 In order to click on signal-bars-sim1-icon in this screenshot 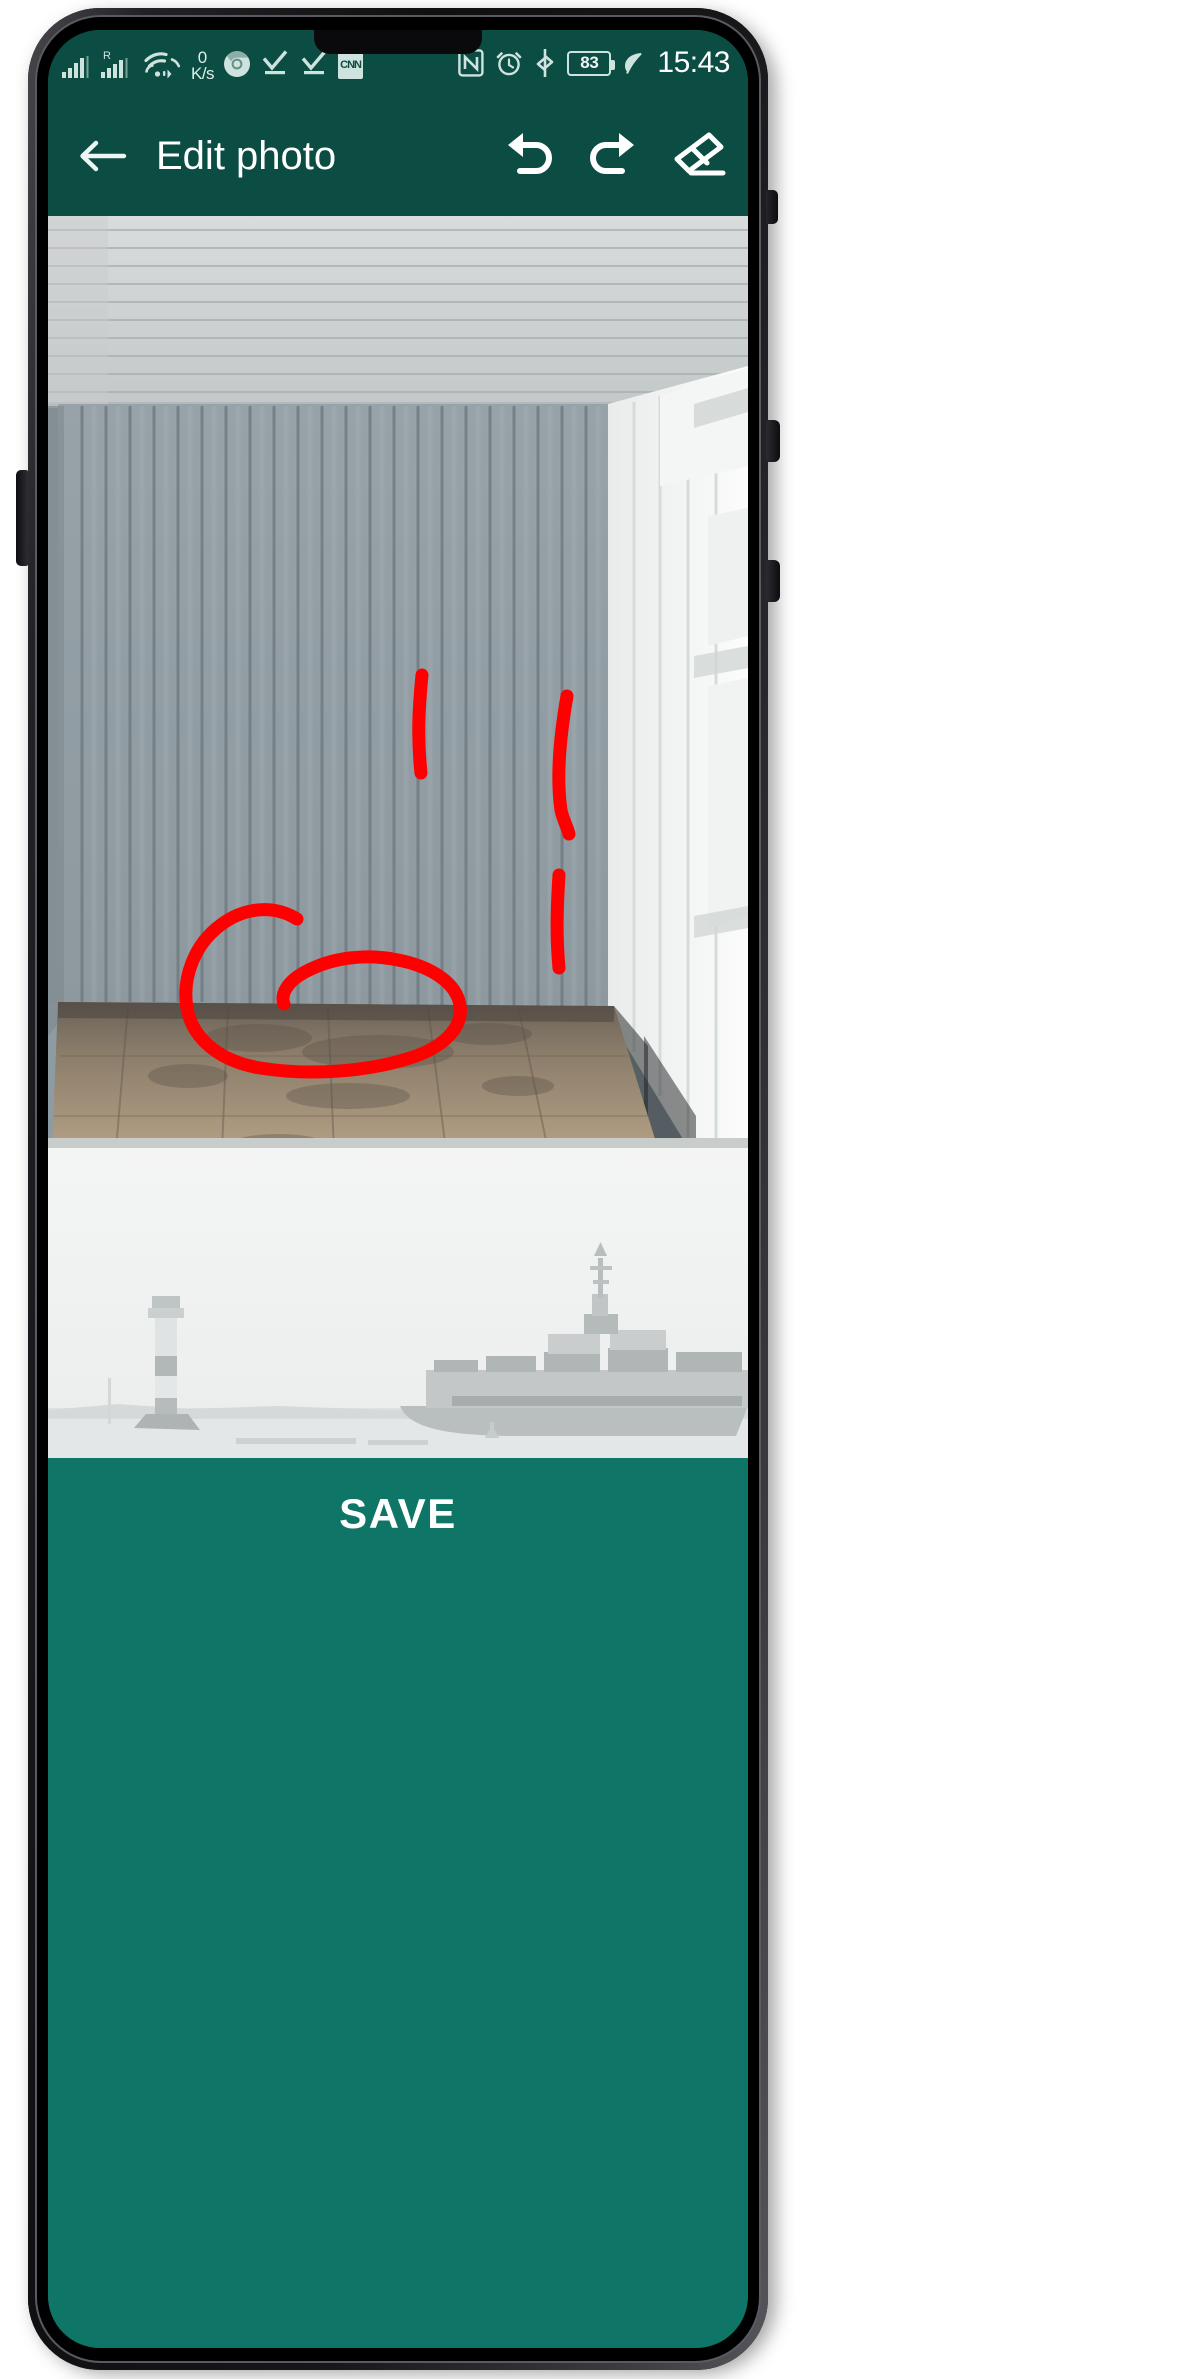, I will do `click(75, 65)`.